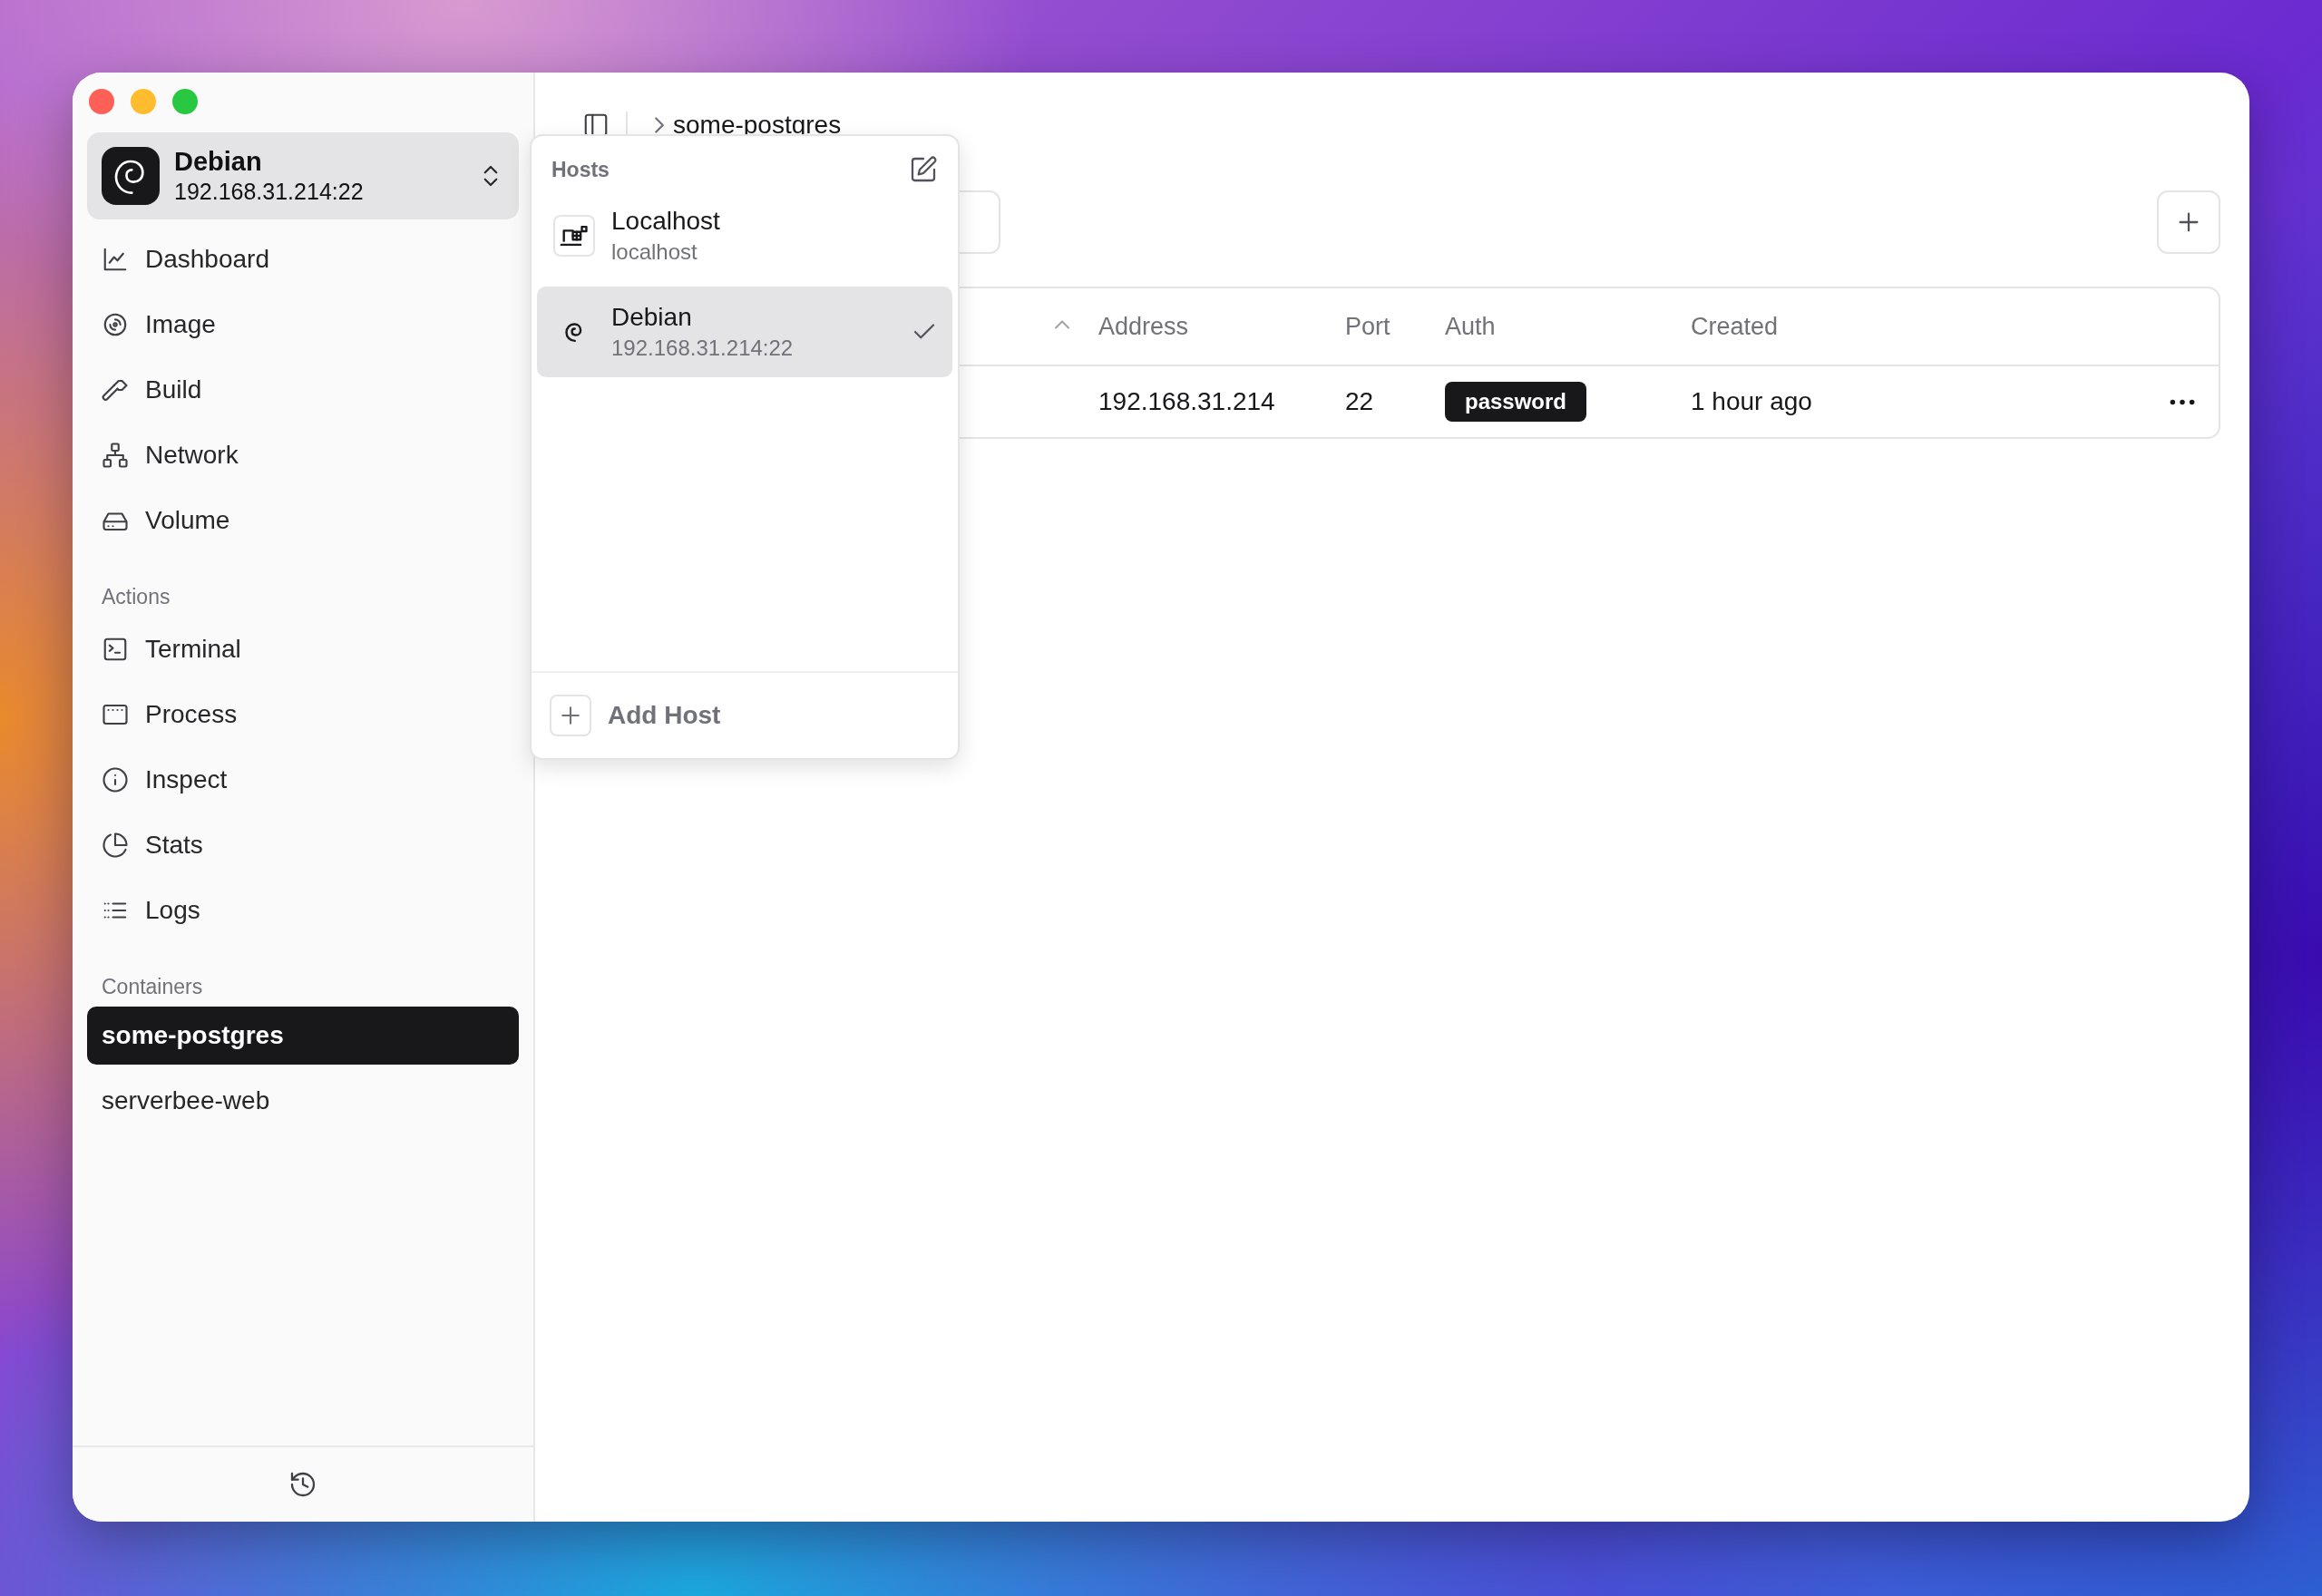 The width and height of the screenshot is (2322, 1596). What do you see at coordinates (303, 1036) in the screenshot?
I see `container-item: some-postgres` at bounding box center [303, 1036].